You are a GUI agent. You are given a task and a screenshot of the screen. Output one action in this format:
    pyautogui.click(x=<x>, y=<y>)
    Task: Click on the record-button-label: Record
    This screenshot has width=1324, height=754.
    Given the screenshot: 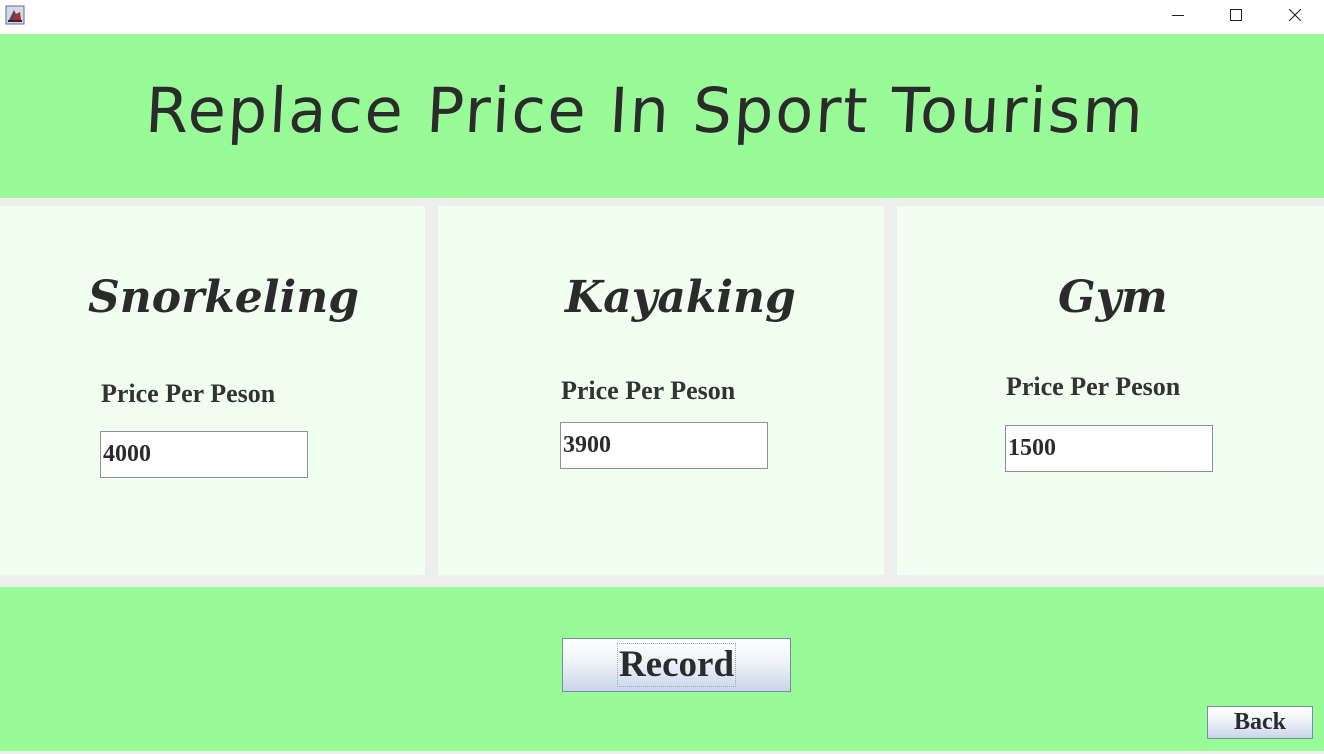 What is the action you would take?
    pyautogui.click(x=676, y=665)
    